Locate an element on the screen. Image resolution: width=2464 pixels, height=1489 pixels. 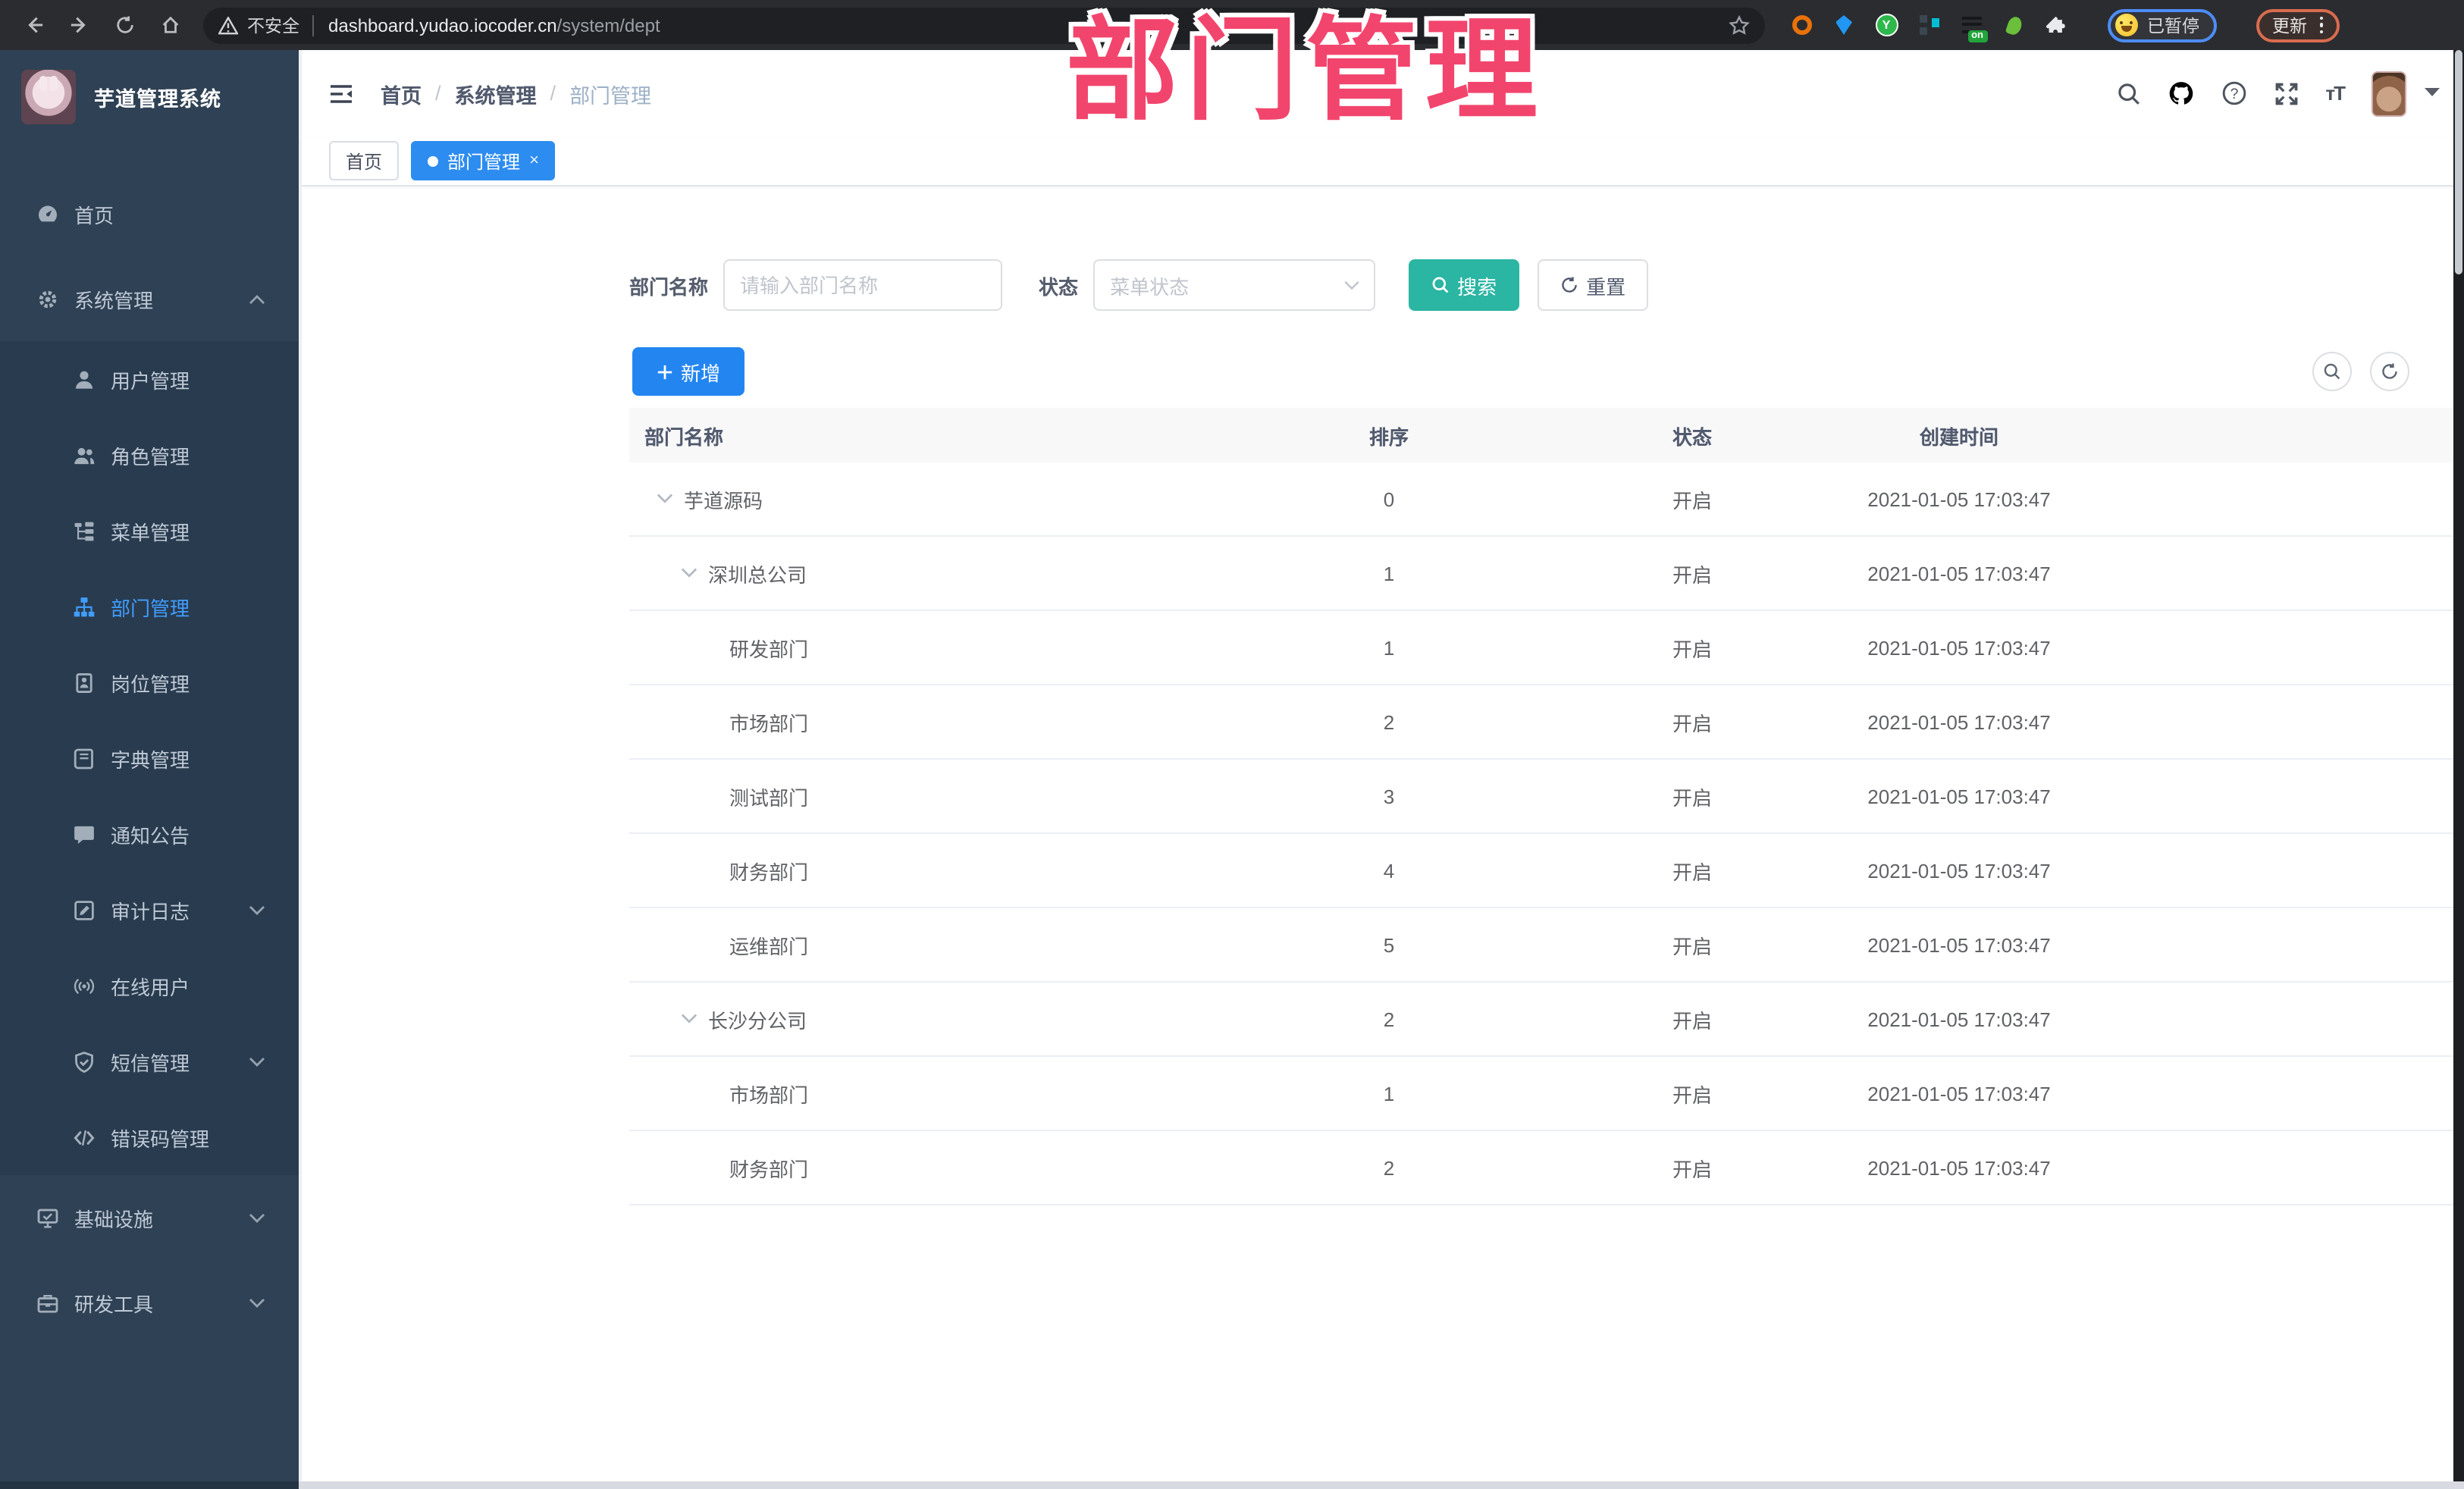
github-icon is located at coordinates (2180, 93).